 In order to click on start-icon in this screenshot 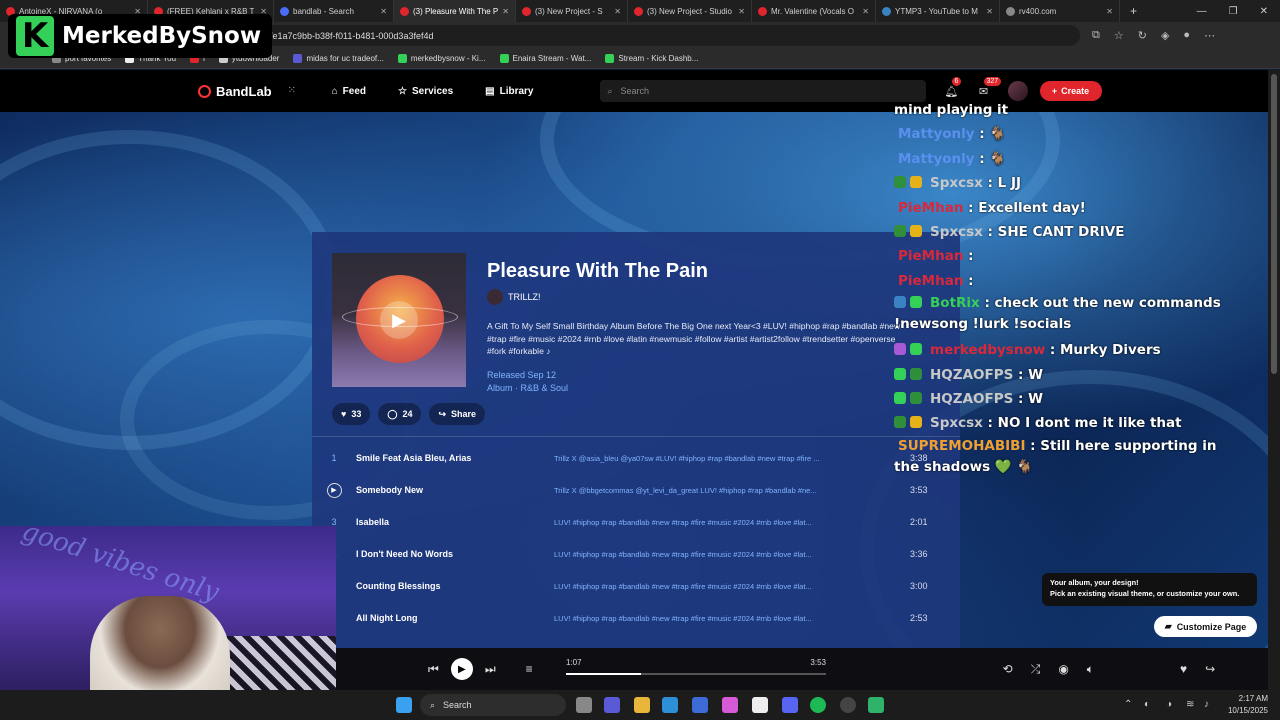, I will do `click(404, 705)`.